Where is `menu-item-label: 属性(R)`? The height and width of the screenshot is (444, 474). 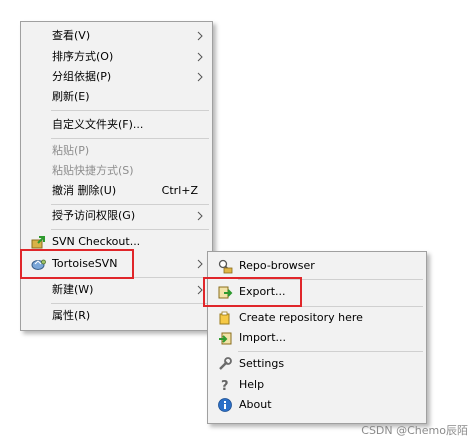
menu-item-label: 属性(R) is located at coordinates (71, 315).